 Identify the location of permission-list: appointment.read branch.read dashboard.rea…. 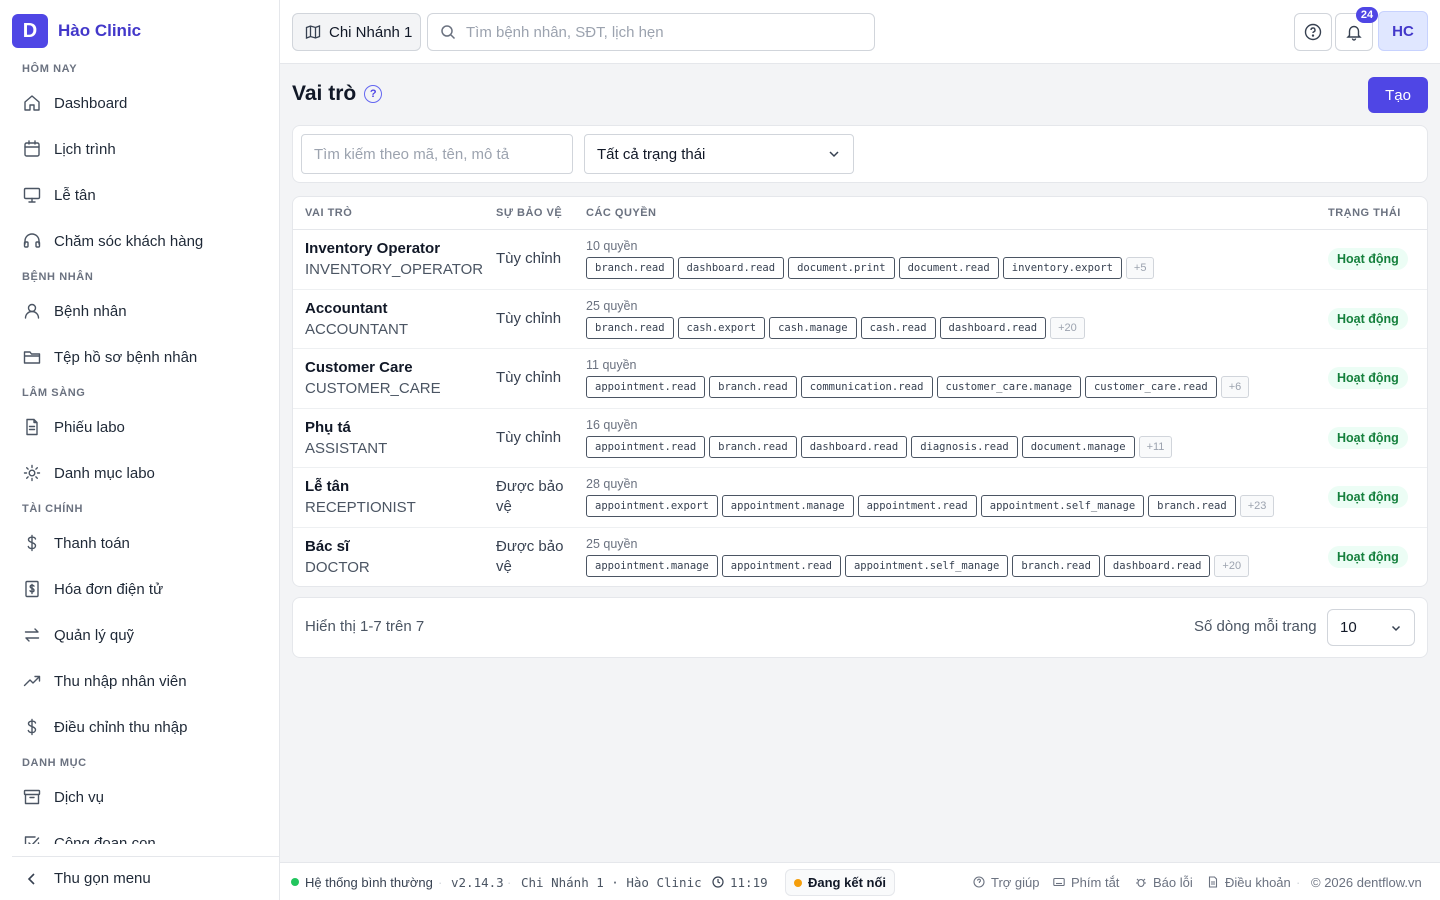
(956, 446).